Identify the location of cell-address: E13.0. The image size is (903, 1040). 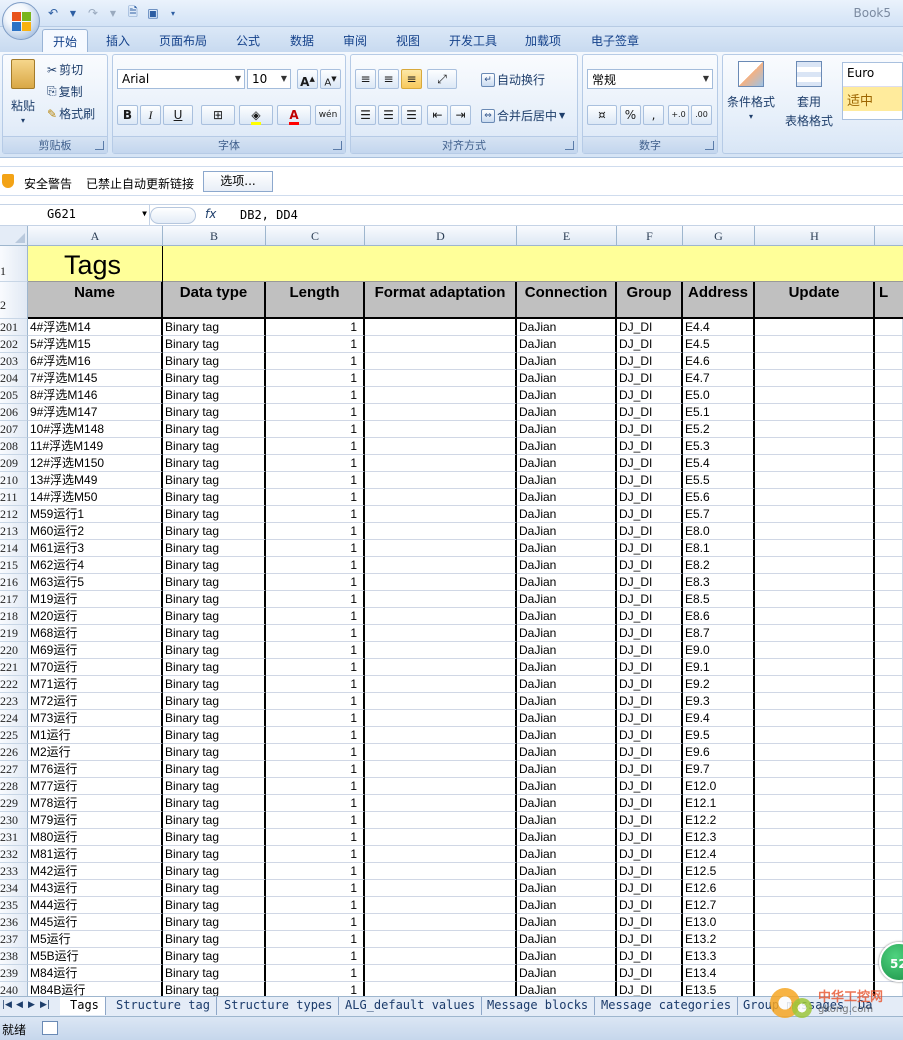
(719, 922).